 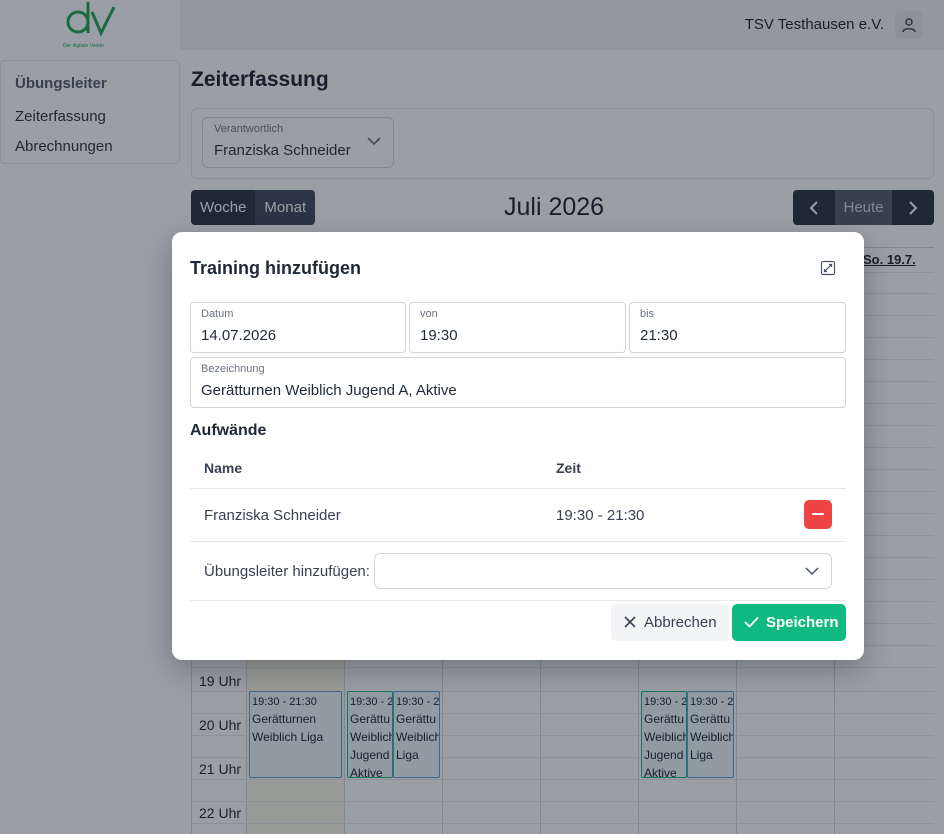 What do you see at coordinates (439, 335) in the screenshot?
I see `start-time-value: 19:30` at bounding box center [439, 335].